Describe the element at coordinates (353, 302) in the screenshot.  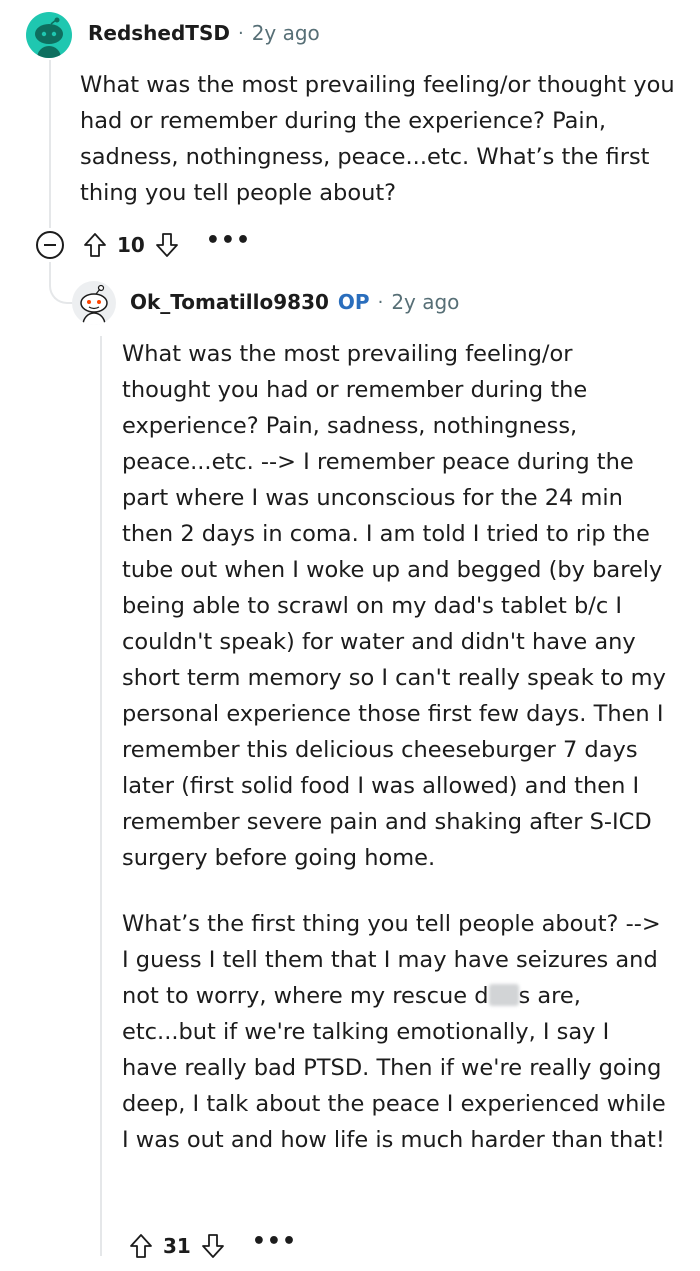
I see `op-badge: OP` at that location.